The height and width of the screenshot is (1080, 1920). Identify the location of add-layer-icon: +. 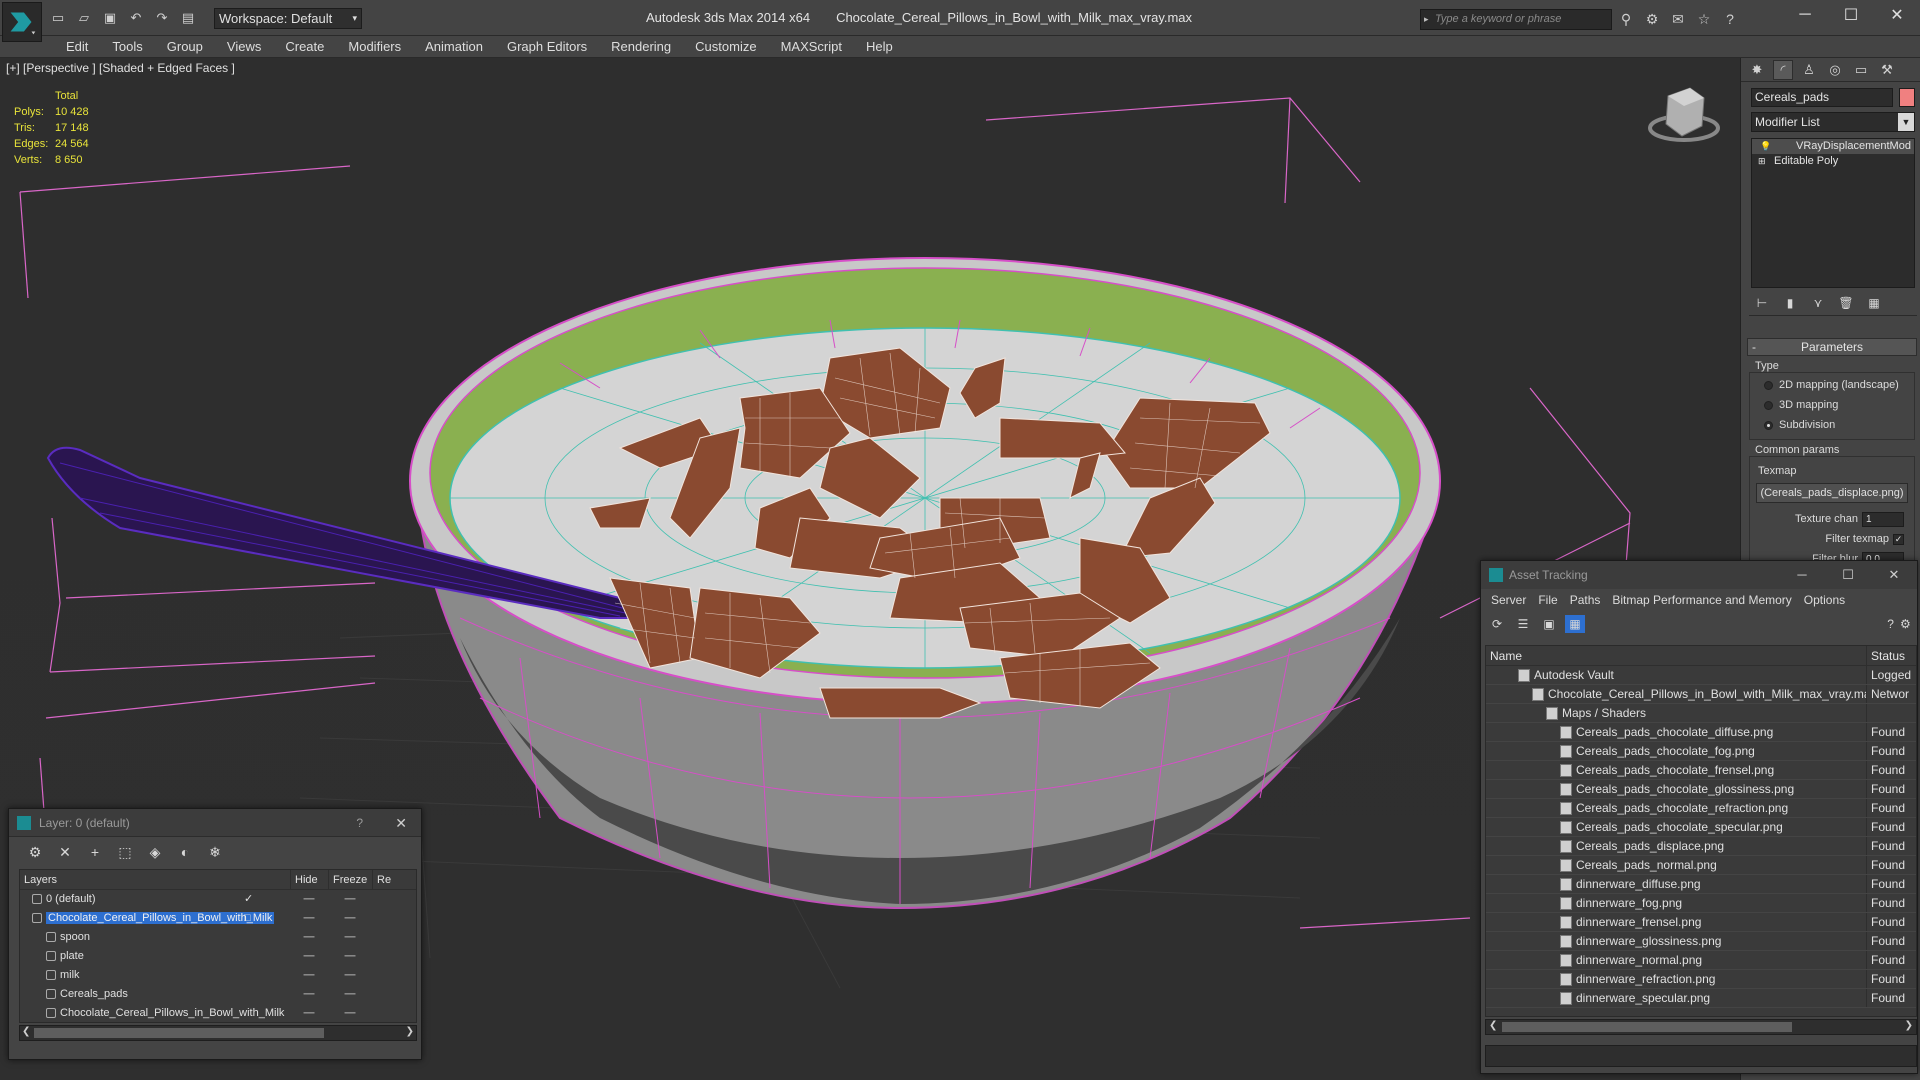
(95, 852).